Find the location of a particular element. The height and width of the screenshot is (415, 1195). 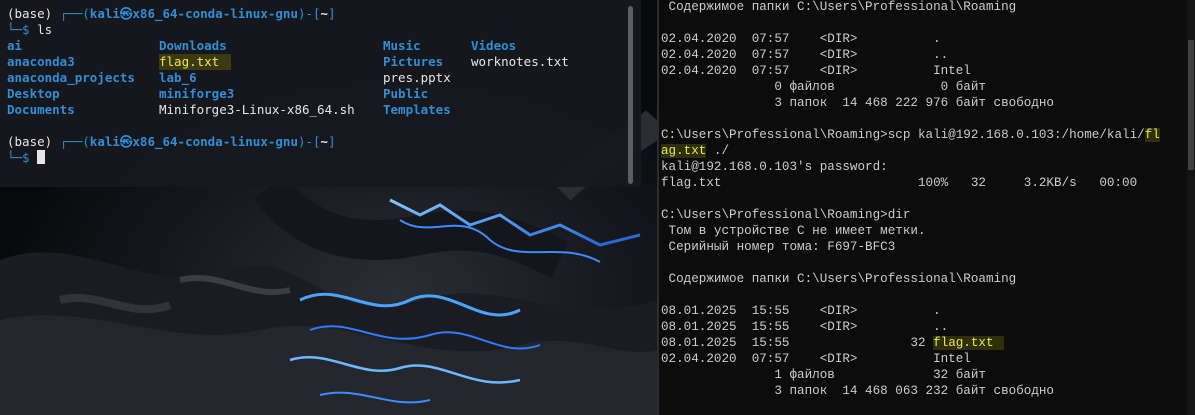

ls-item-flag: flag.txt is located at coordinates (195, 62).